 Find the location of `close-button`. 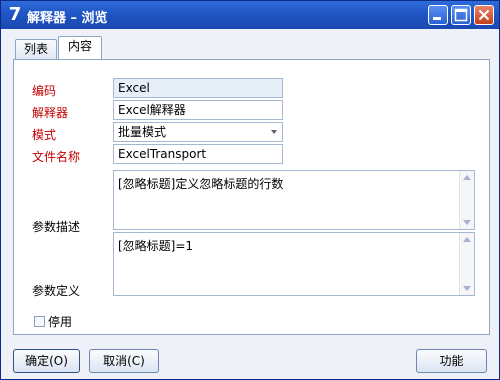

close-button is located at coordinates (484, 15).